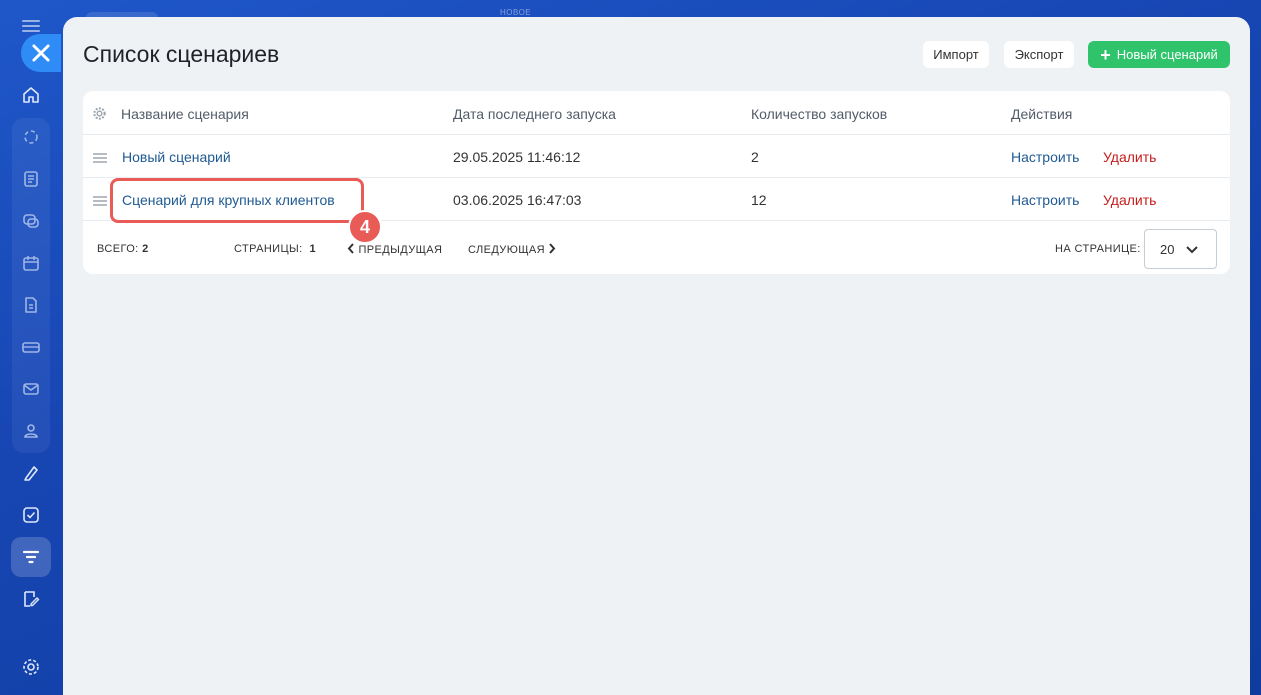 Image resolution: width=1261 pixels, height=695 pixels. I want to click on pages-info: СТРАНИЦЫ: 1, so click(275, 249).